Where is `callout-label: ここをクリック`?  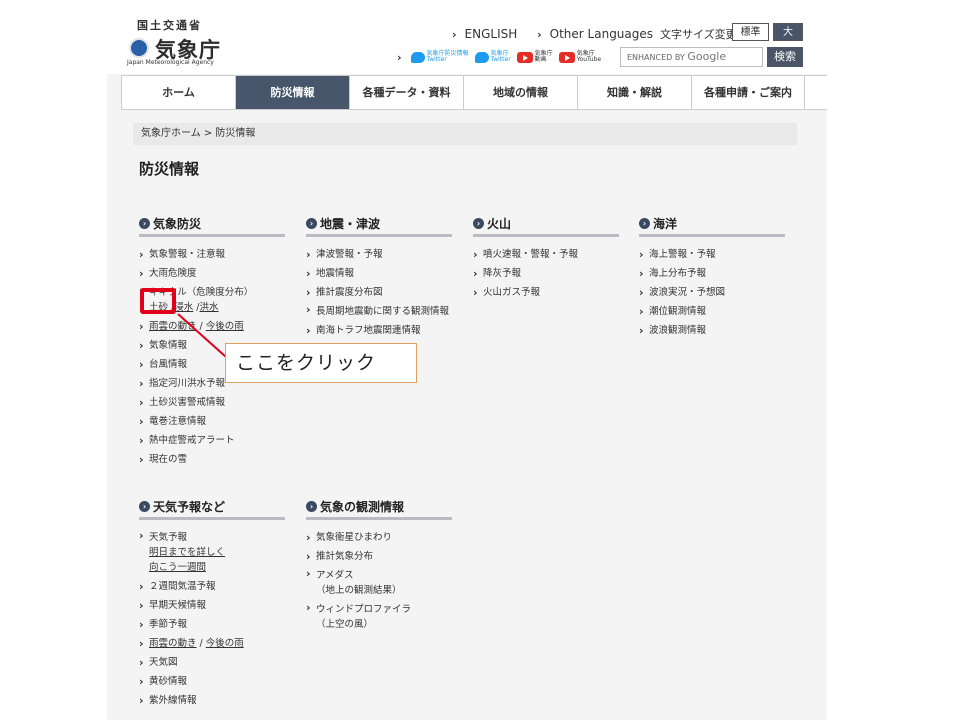 callout-label: ここをクリック is located at coordinates (321, 363).